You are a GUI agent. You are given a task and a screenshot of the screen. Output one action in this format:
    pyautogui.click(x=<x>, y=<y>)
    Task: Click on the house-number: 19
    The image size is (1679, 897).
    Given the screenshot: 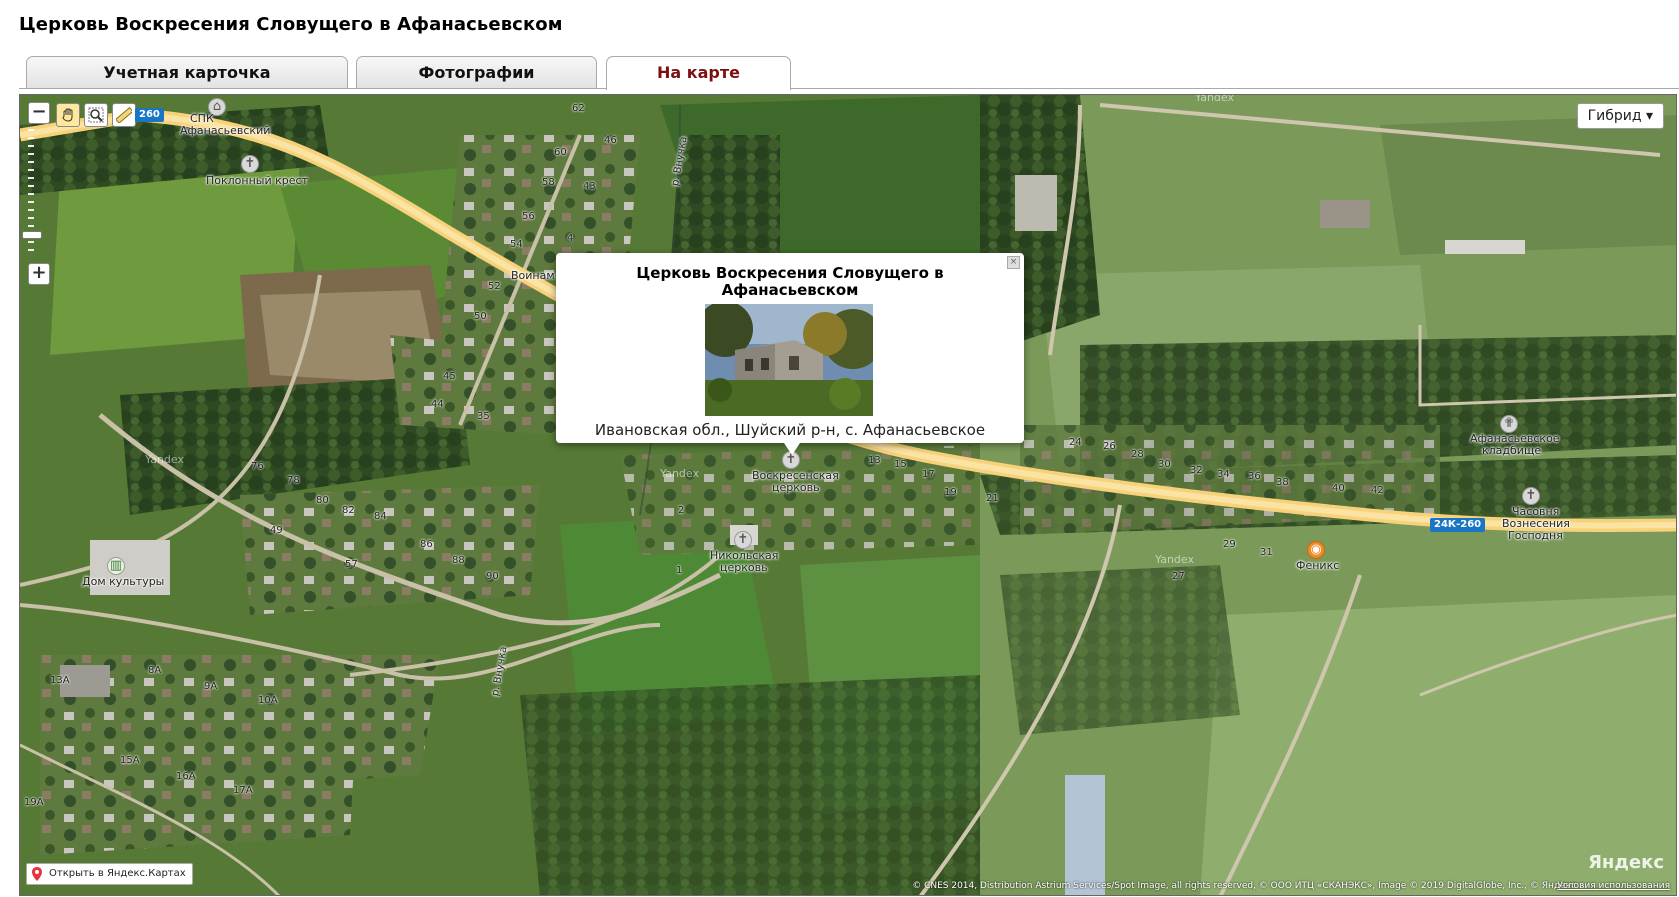 What is the action you would take?
    pyautogui.click(x=950, y=492)
    